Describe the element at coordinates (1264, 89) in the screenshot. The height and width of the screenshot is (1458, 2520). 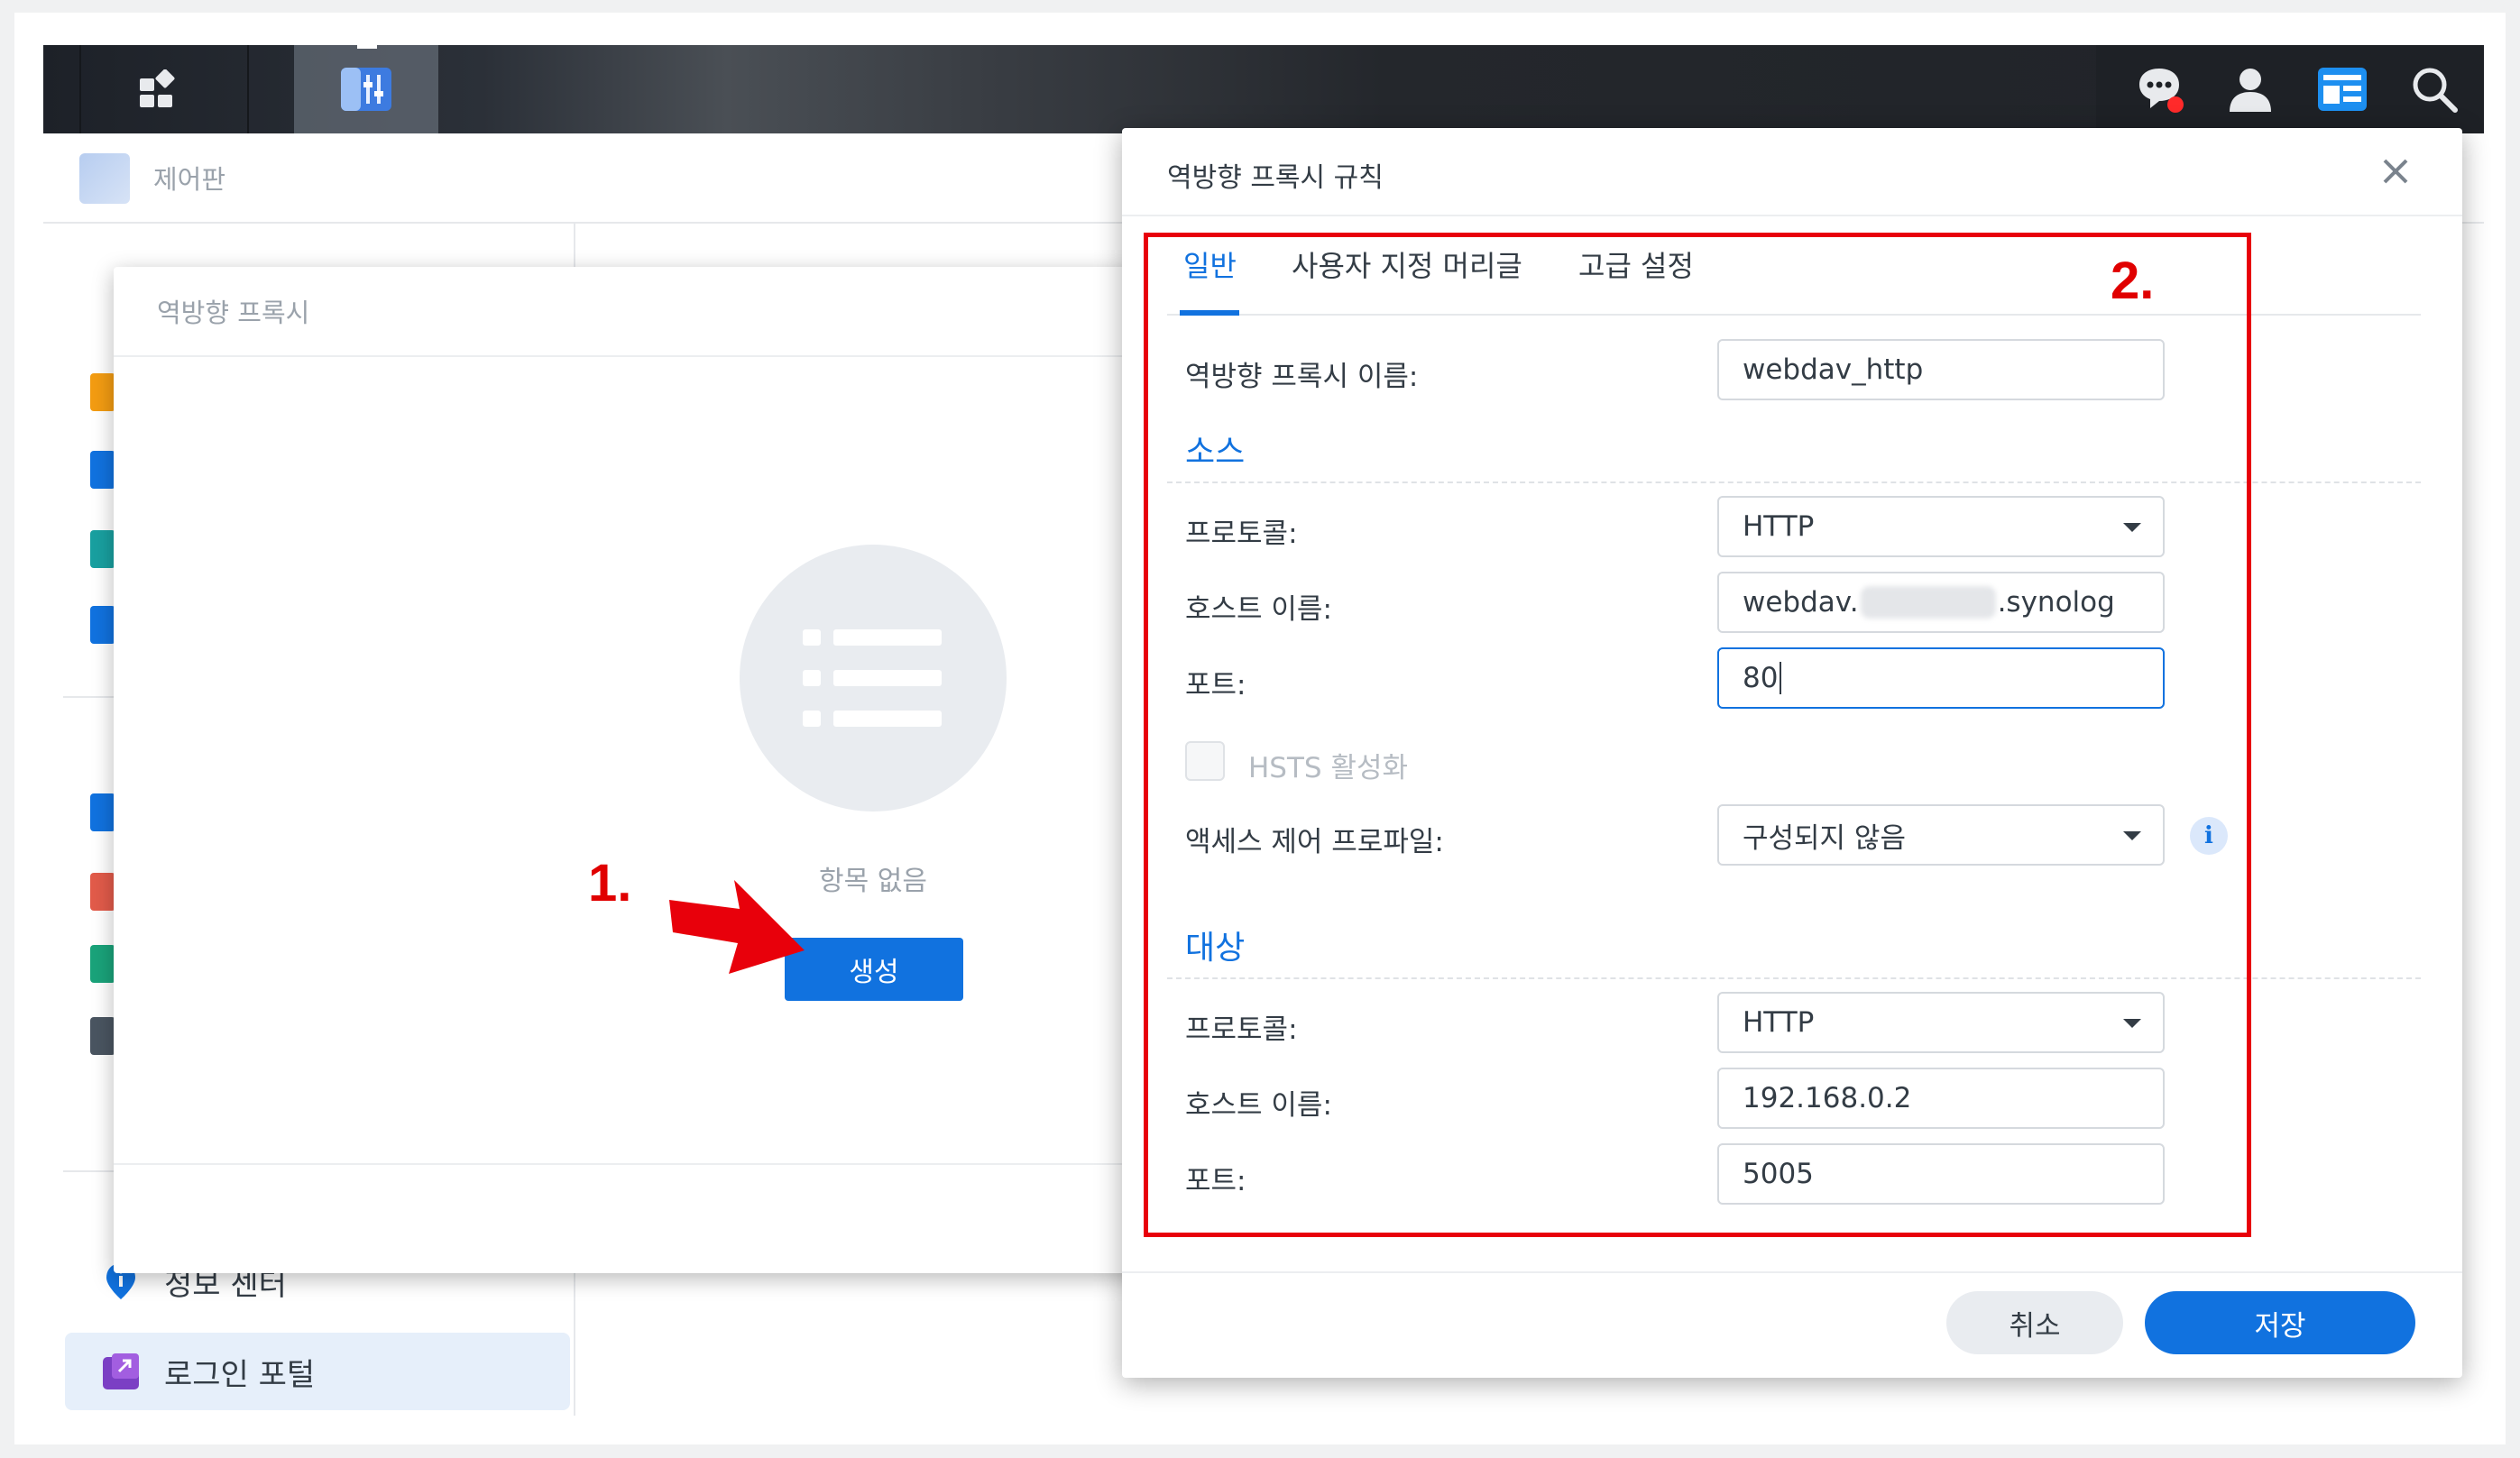
I see `taskbar` at that location.